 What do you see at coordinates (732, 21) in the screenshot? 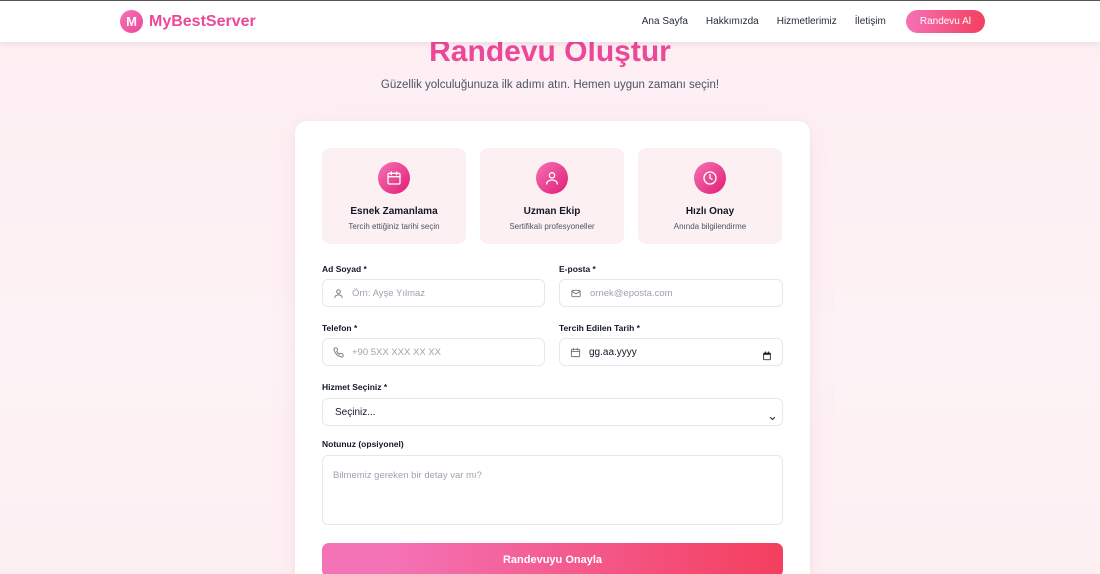
I see `nav-link-about: Hakkımızda` at bounding box center [732, 21].